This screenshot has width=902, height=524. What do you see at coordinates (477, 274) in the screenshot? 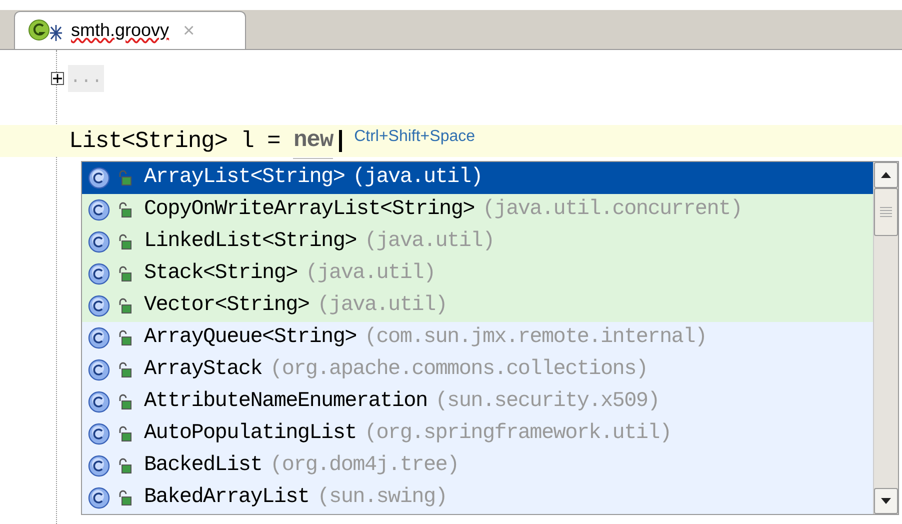
I see `completion-item: Stack<String> (java.util)` at bounding box center [477, 274].